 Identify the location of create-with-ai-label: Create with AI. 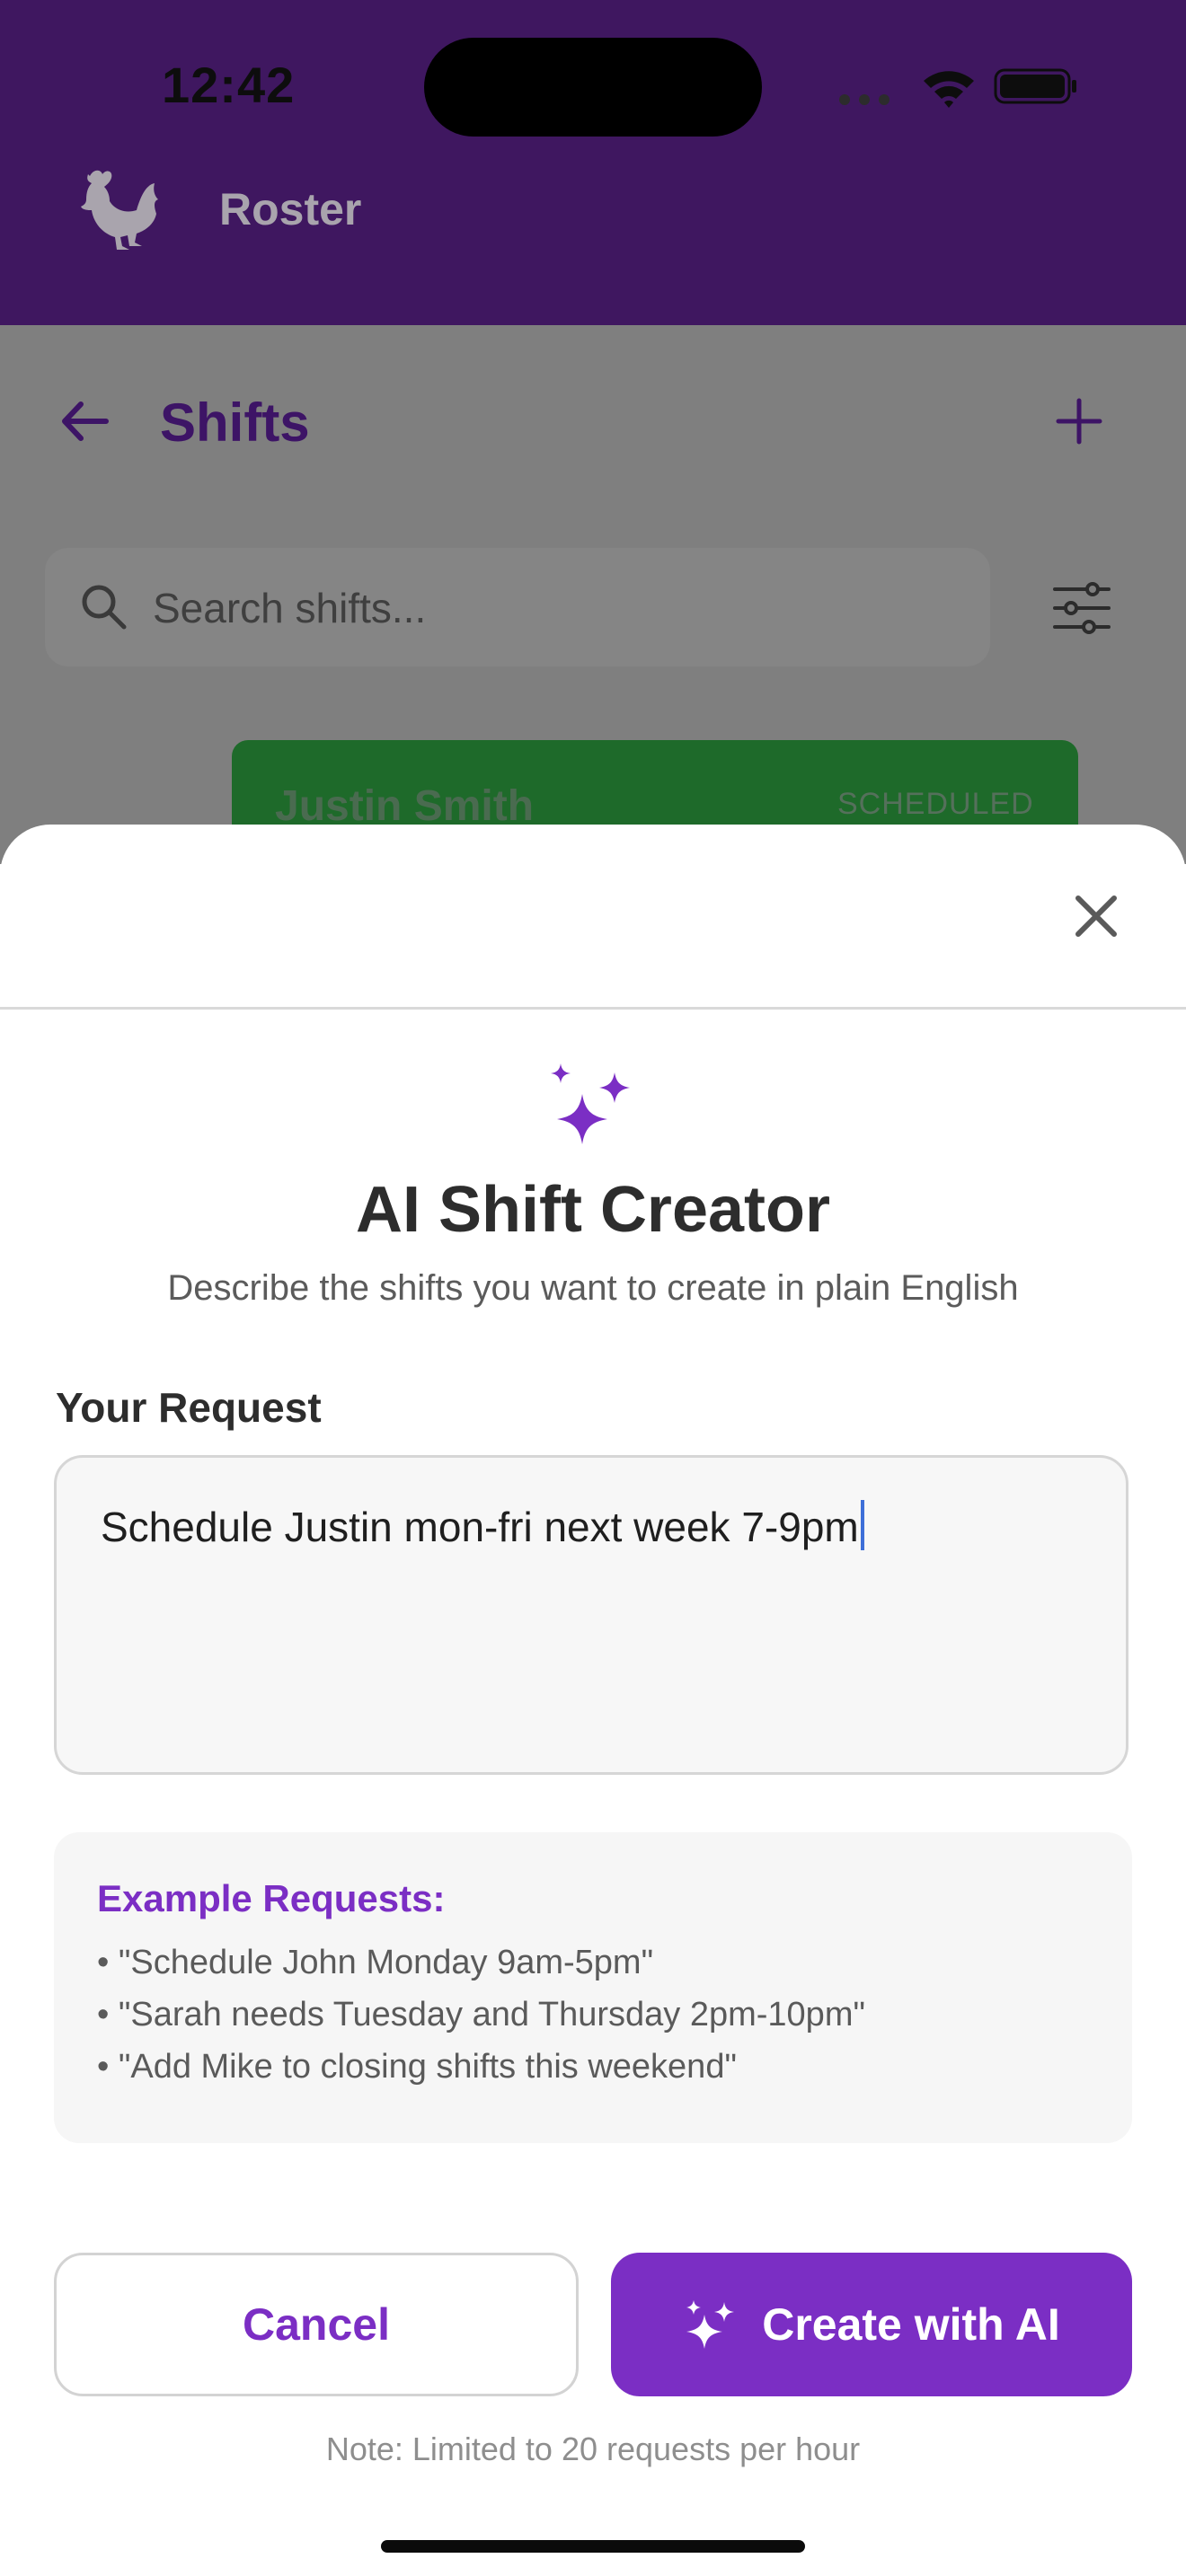
(911, 2324).